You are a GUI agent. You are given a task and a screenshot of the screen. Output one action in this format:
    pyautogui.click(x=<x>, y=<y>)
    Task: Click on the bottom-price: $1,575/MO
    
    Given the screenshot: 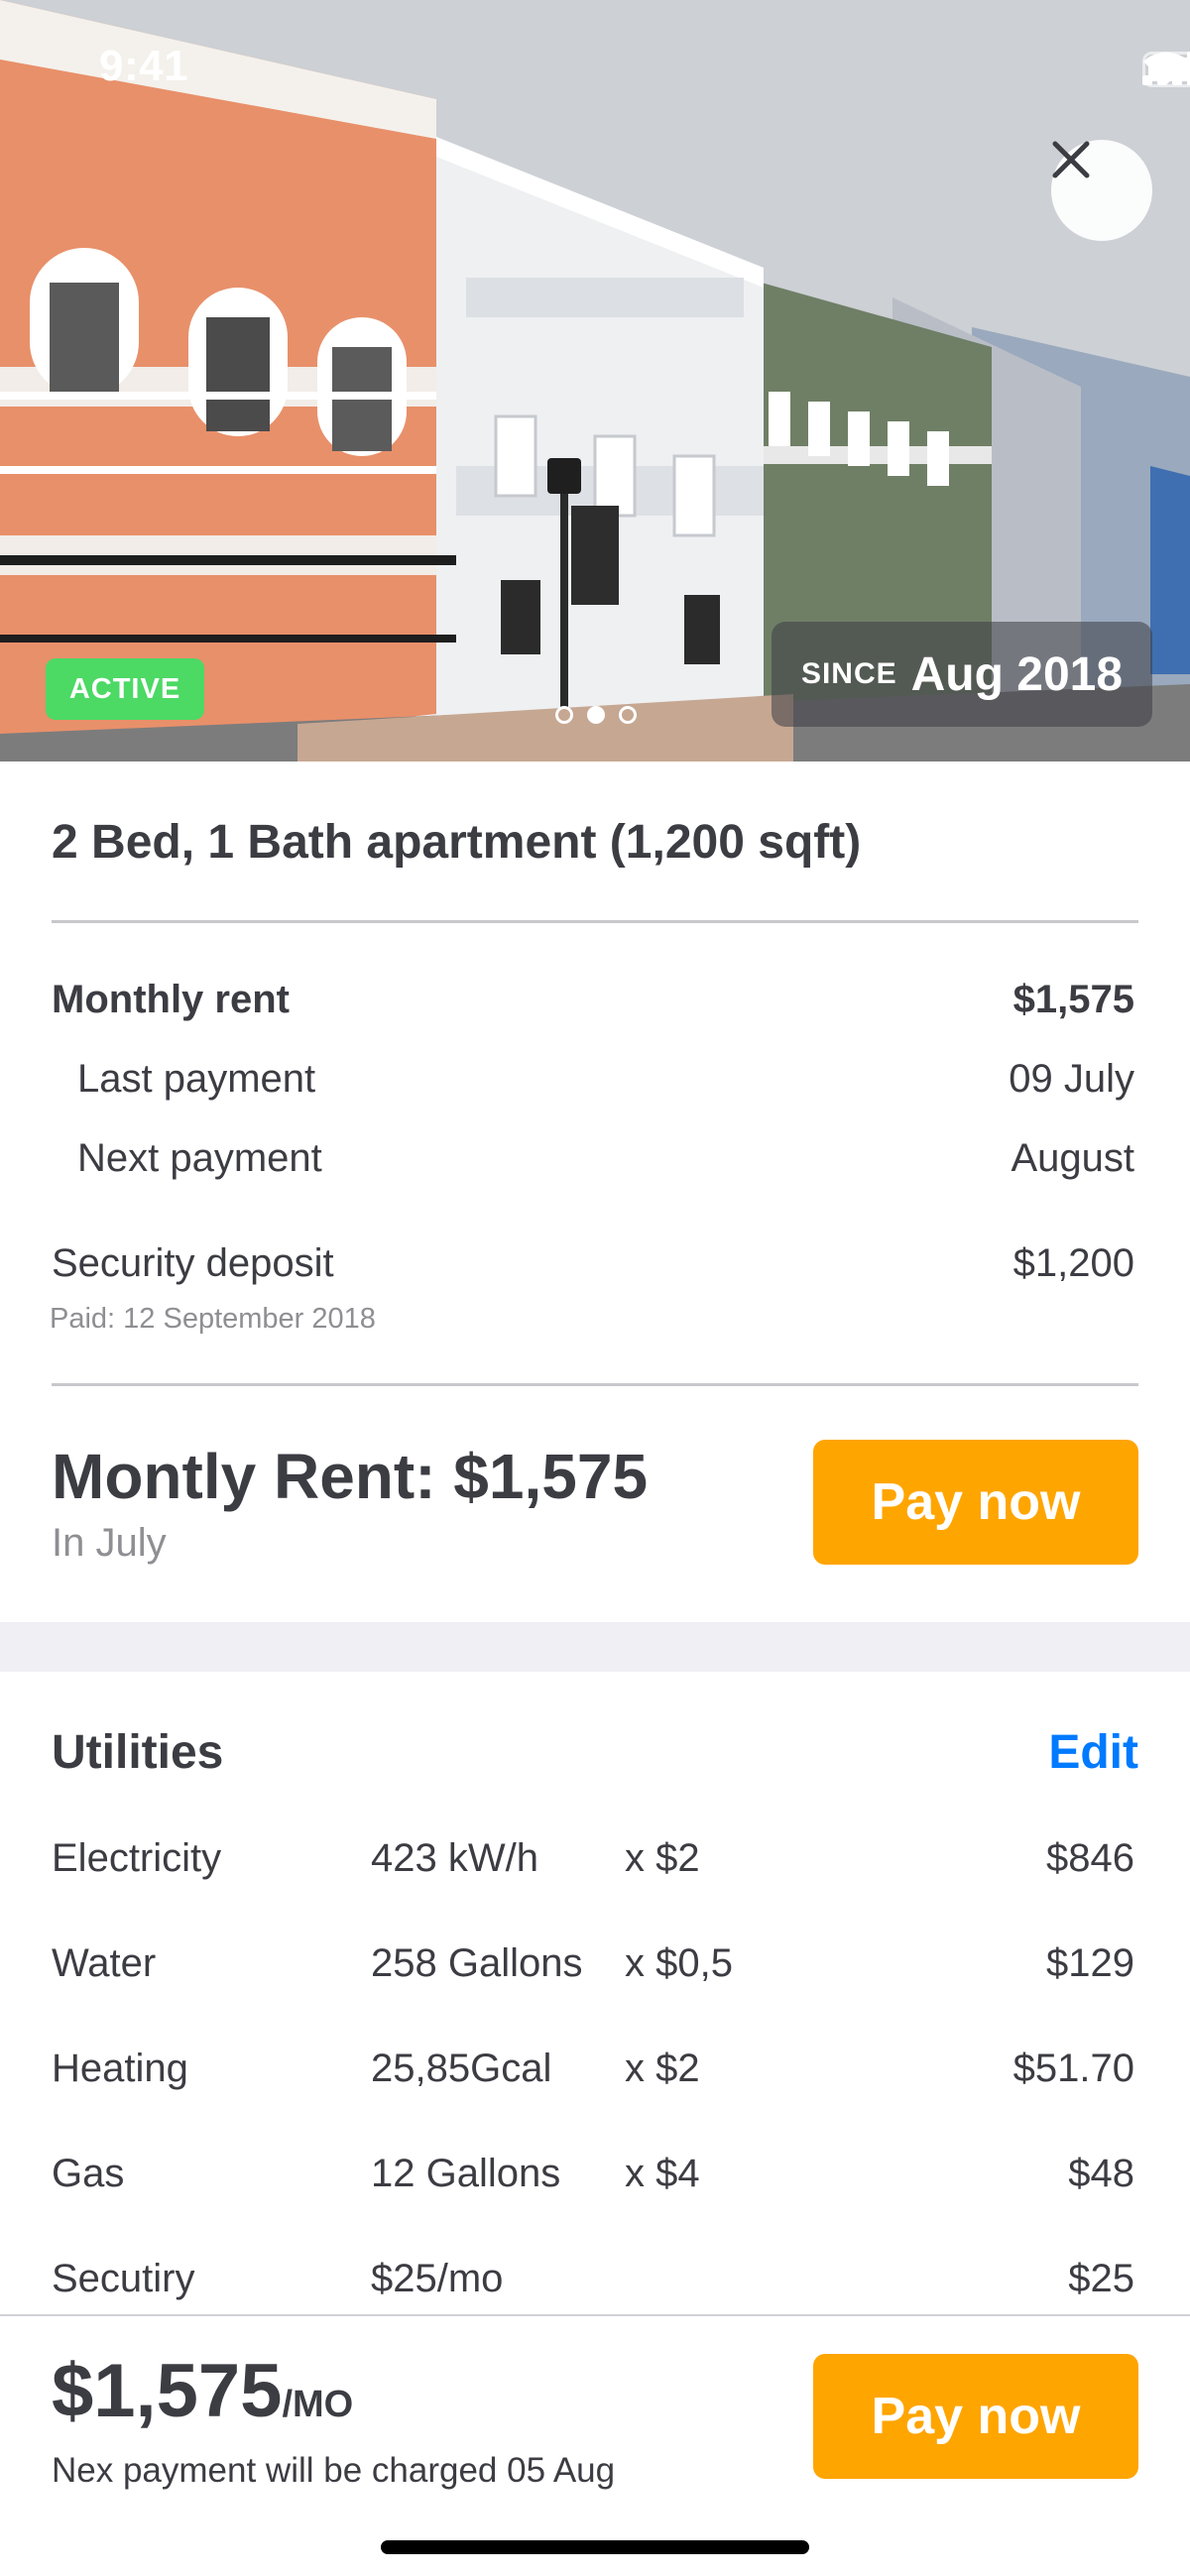 What is the action you would take?
    pyautogui.click(x=202, y=2391)
    